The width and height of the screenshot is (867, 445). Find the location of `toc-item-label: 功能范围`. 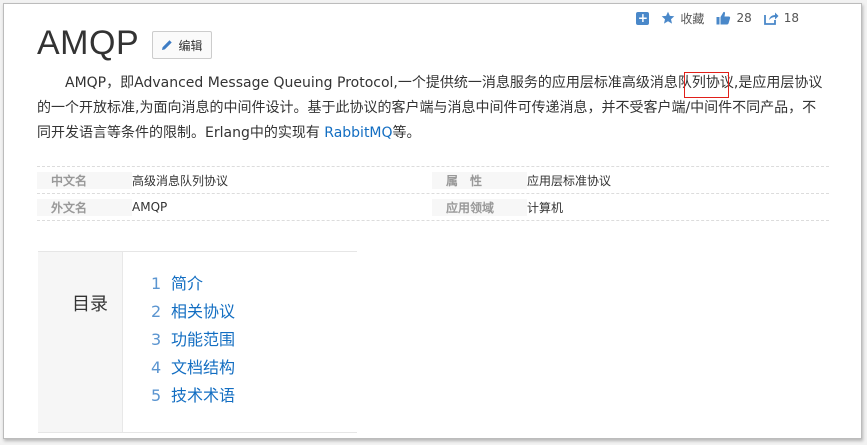

toc-item-label: 功能范围 is located at coordinates (203, 339).